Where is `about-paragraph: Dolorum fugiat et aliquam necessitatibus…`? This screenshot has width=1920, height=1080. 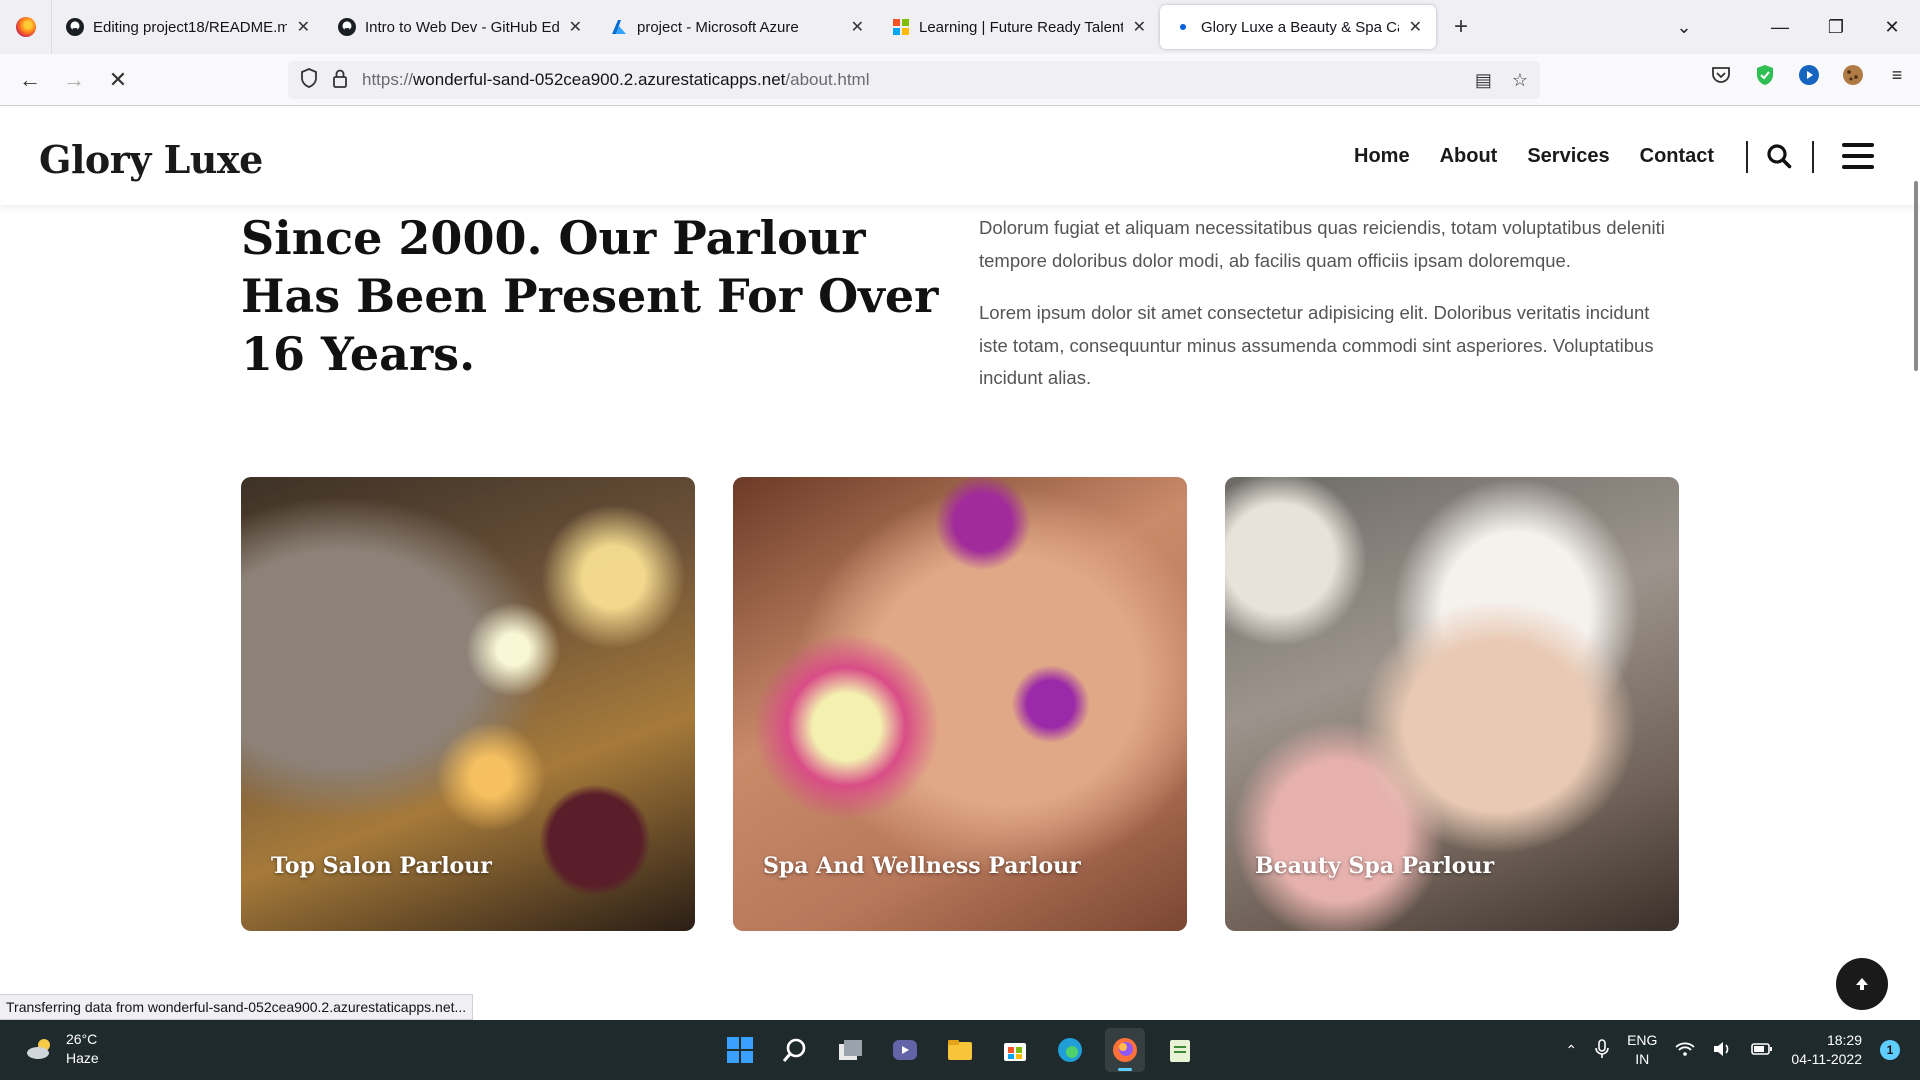 about-paragraph: Dolorum fugiat et aliquam necessitatibus… is located at coordinates (1322, 244).